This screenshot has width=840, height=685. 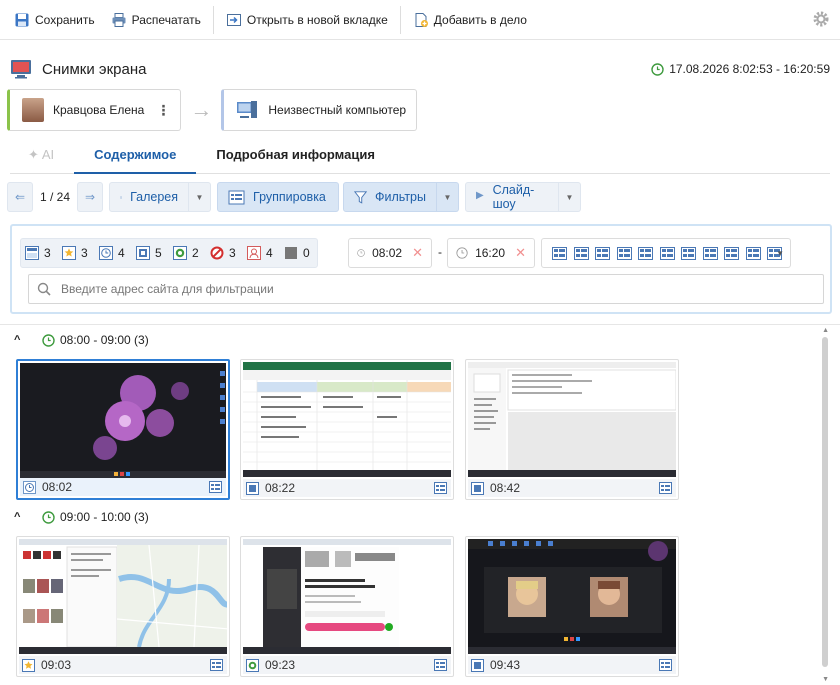 I want to click on filters-button: Фильтры, so click(x=390, y=197).